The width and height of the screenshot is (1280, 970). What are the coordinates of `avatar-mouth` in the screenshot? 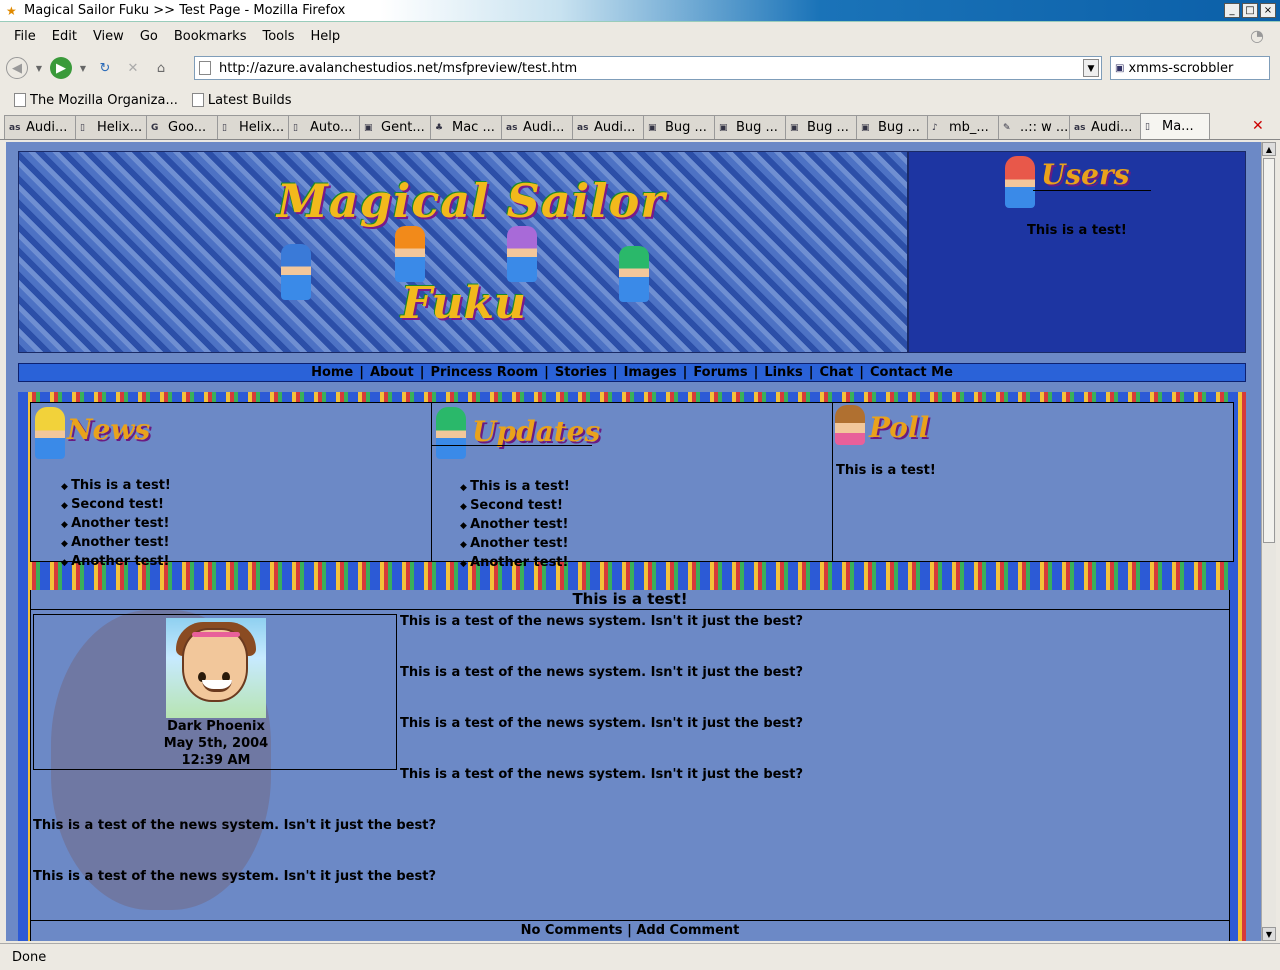 It's located at (217, 686).